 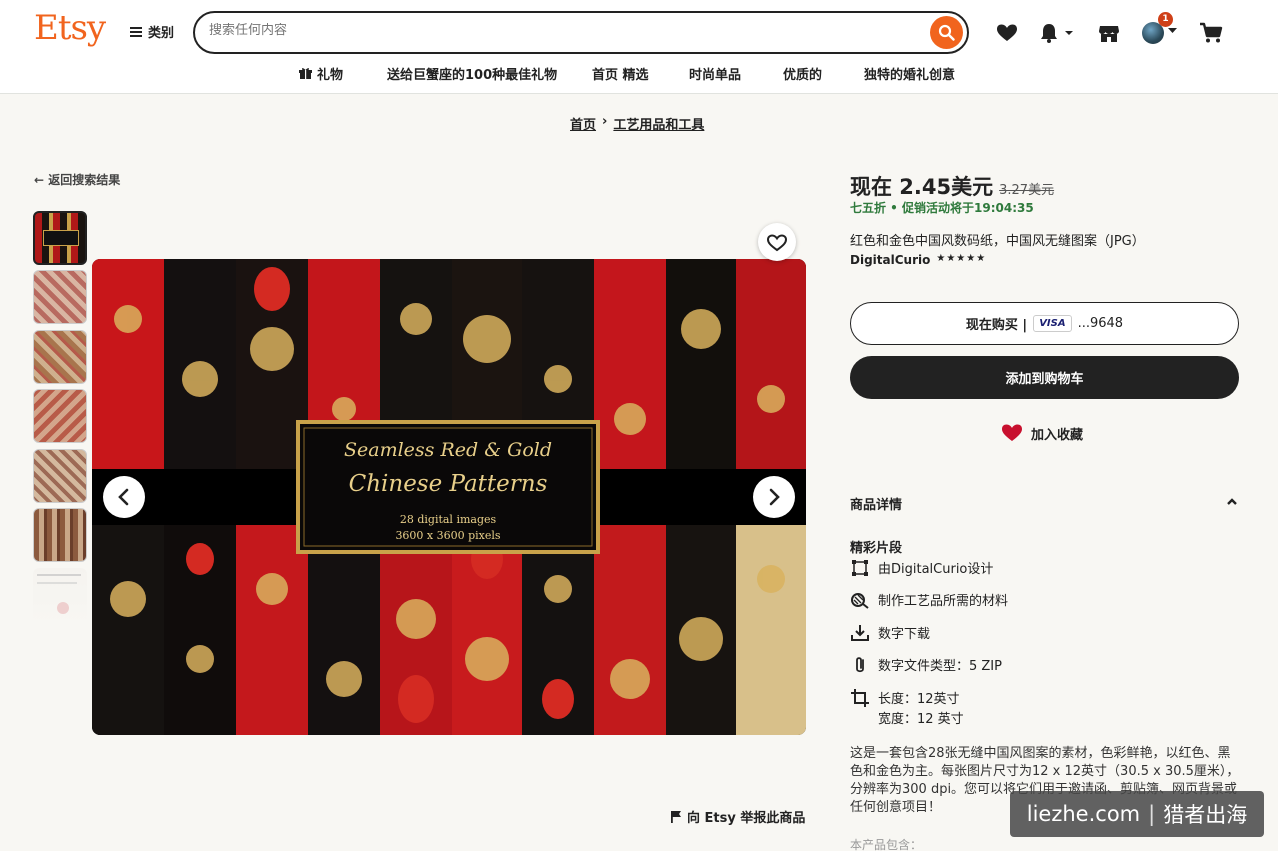 What do you see at coordinates (929, 600) in the screenshot?
I see `highlight-materials: 制作工艺品所需的材料` at bounding box center [929, 600].